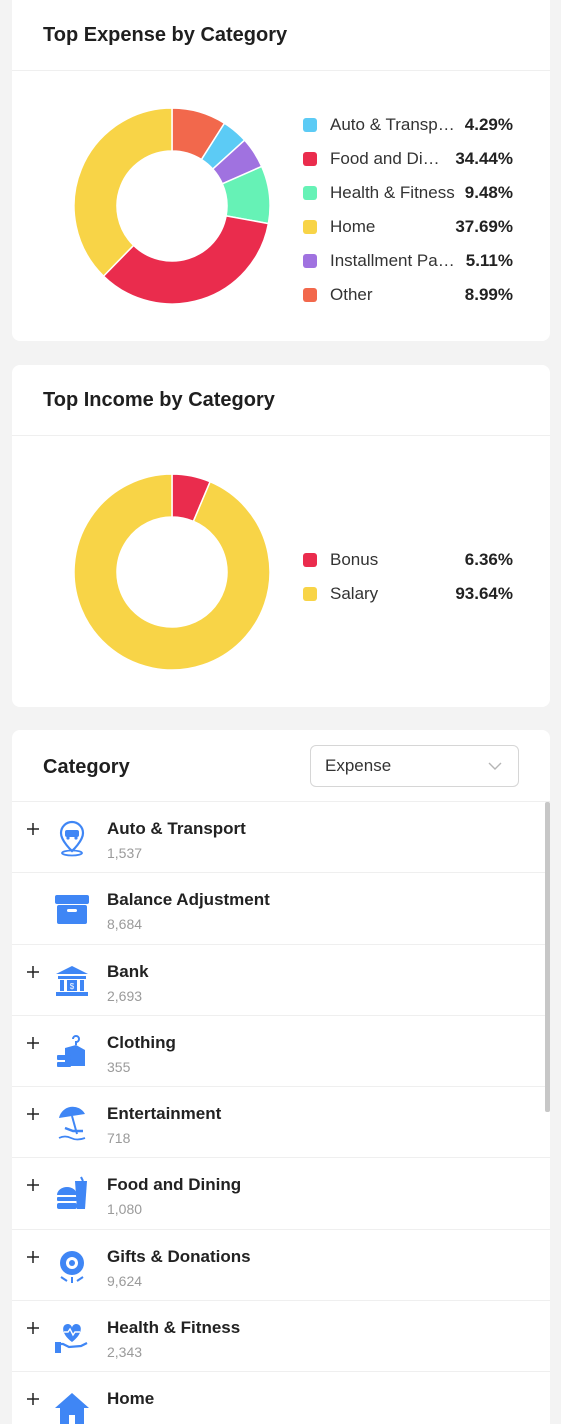 The height and width of the screenshot is (1424, 561). What do you see at coordinates (398, 260) in the screenshot?
I see `legend-label: Installment Payment` at bounding box center [398, 260].